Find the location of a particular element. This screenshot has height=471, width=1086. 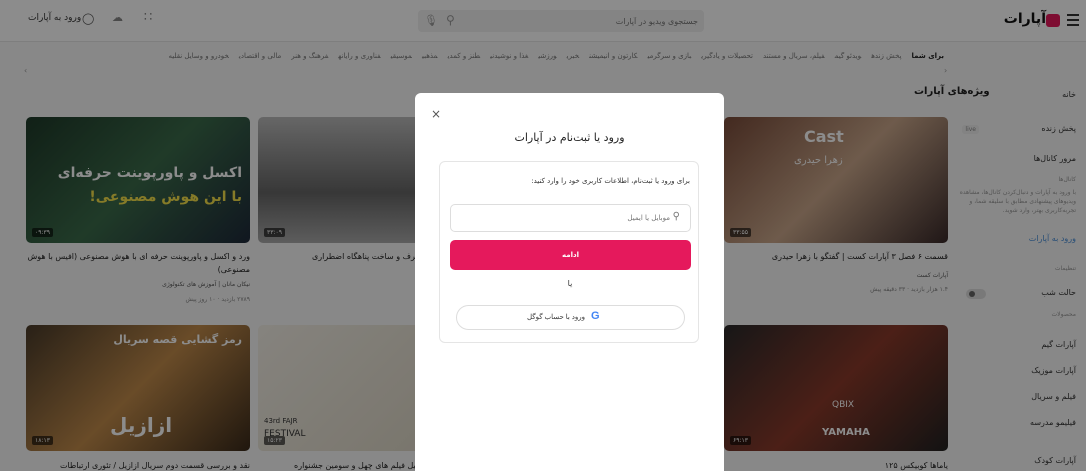

google-icon: G is located at coordinates (595, 316).